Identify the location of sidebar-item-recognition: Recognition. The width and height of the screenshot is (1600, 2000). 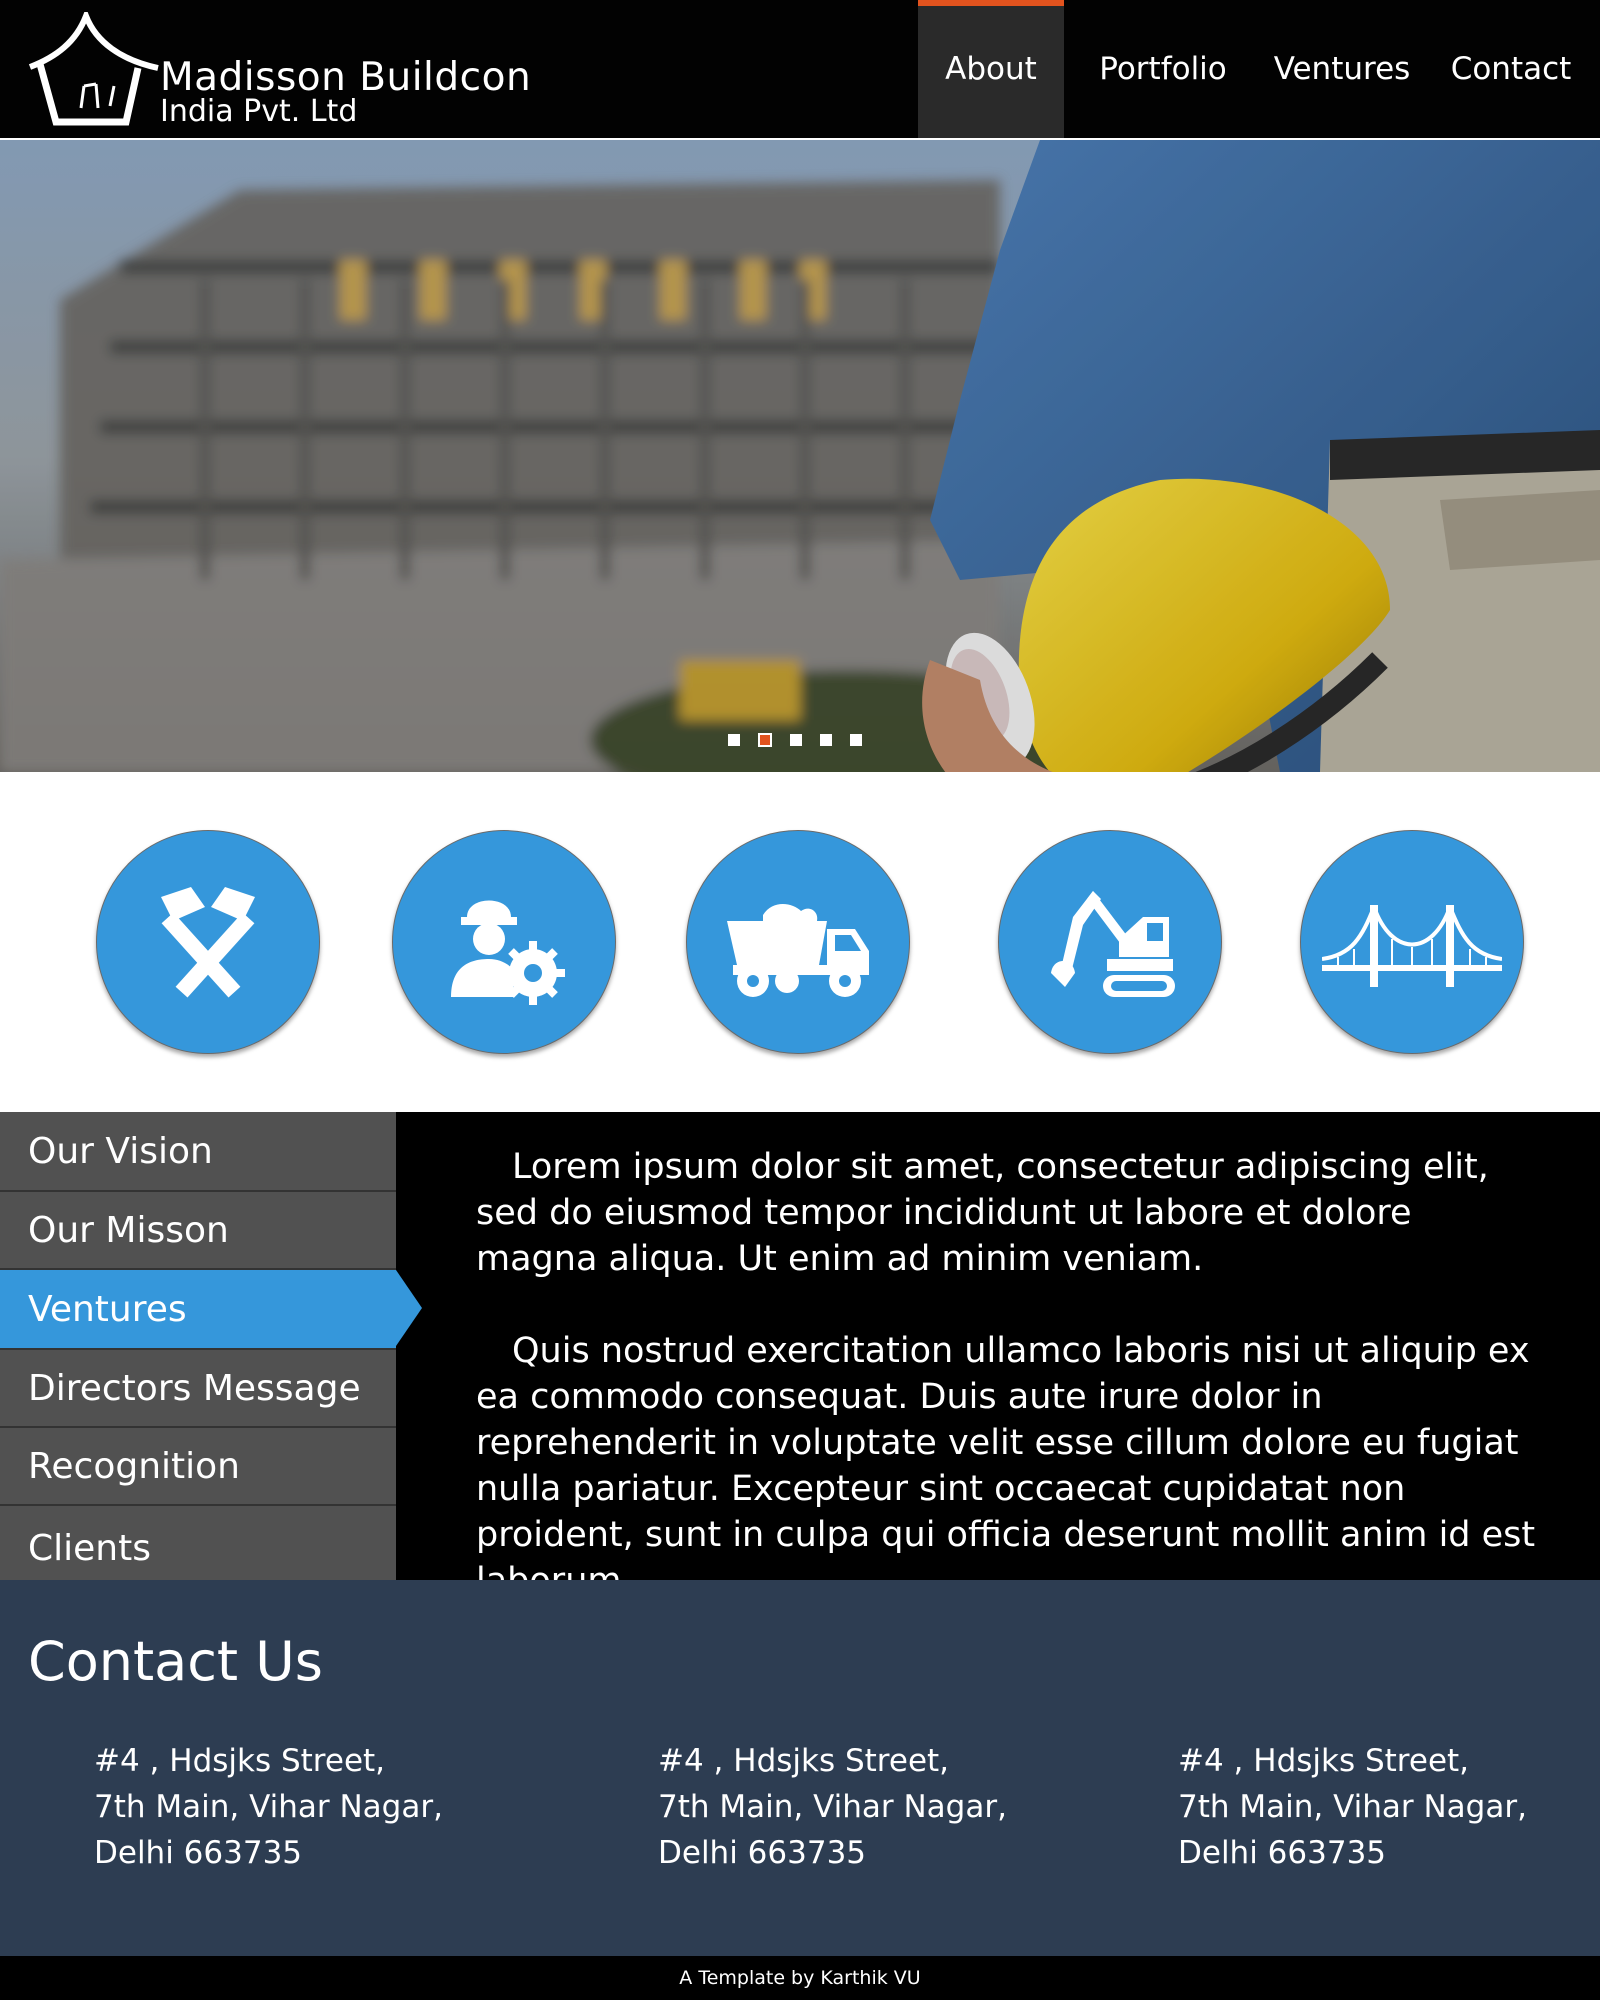
(198, 1467).